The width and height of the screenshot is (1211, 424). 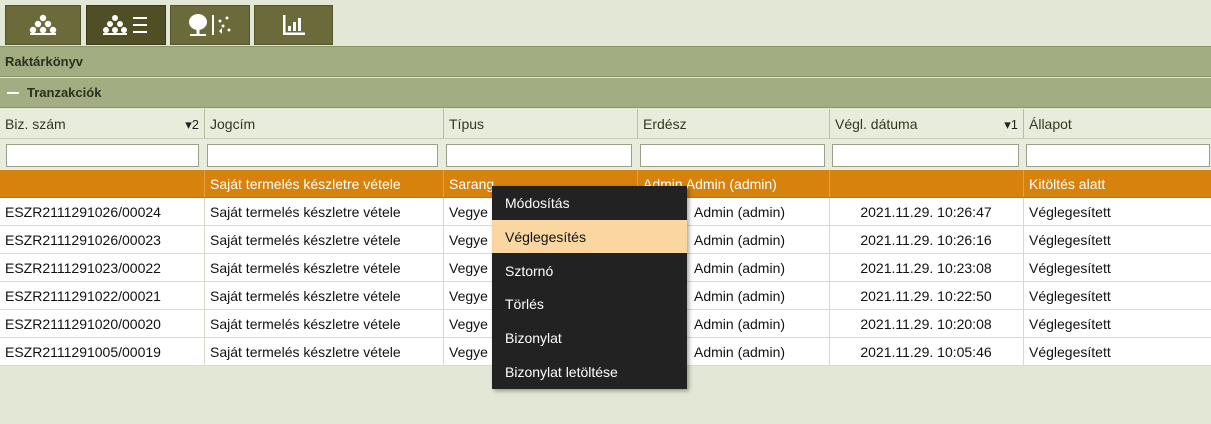 What do you see at coordinates (732, 155) in the screenshot?
I see `filter-input-erdesz` at bounding box center [732, 155].